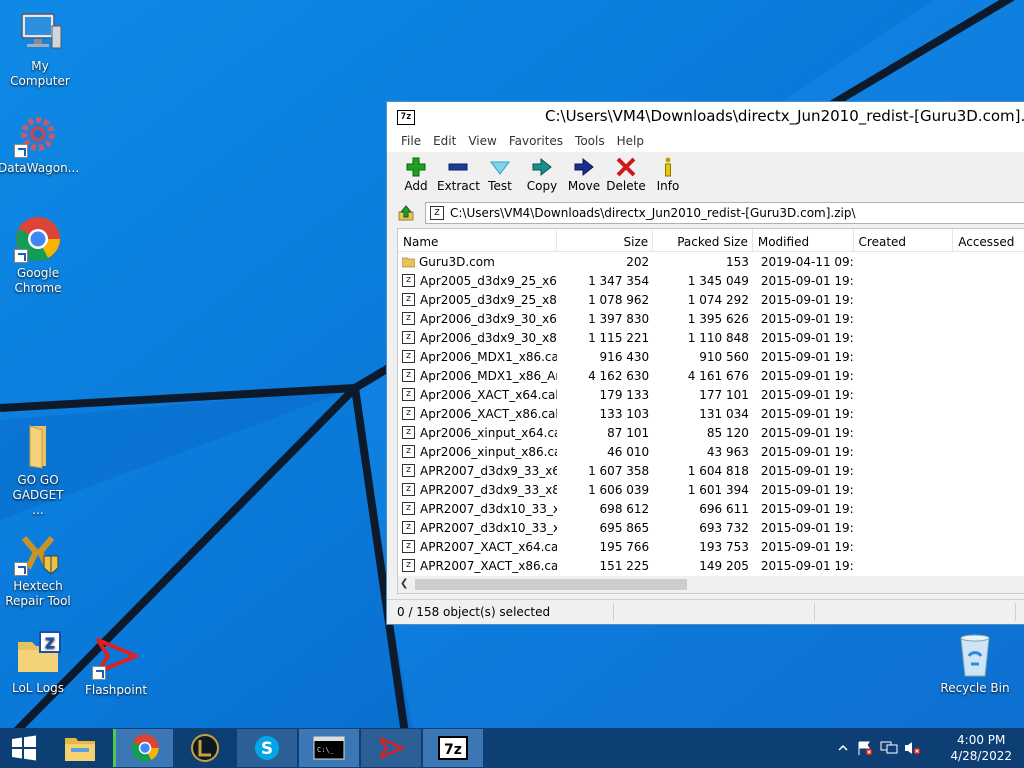 The image size is (1024, 768). I want to click on desktop-icon-lol-logs: Z LoL Logs, so click(39, 663).